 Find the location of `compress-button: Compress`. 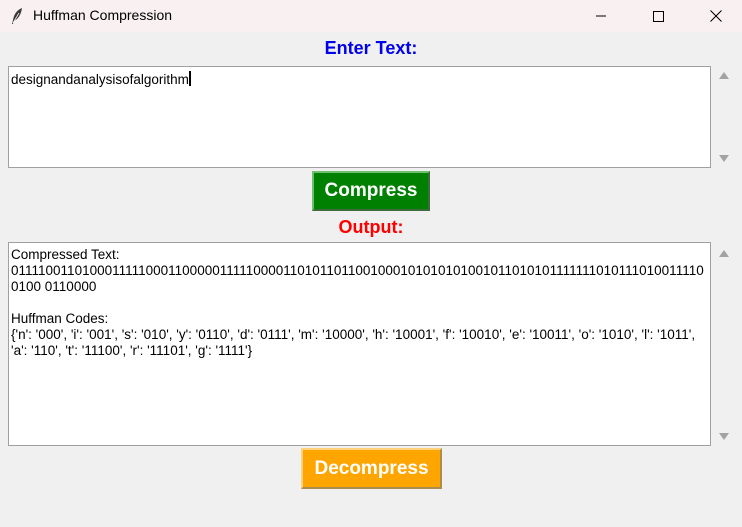

compress-button: Compress is located at coordinates (371, 191).